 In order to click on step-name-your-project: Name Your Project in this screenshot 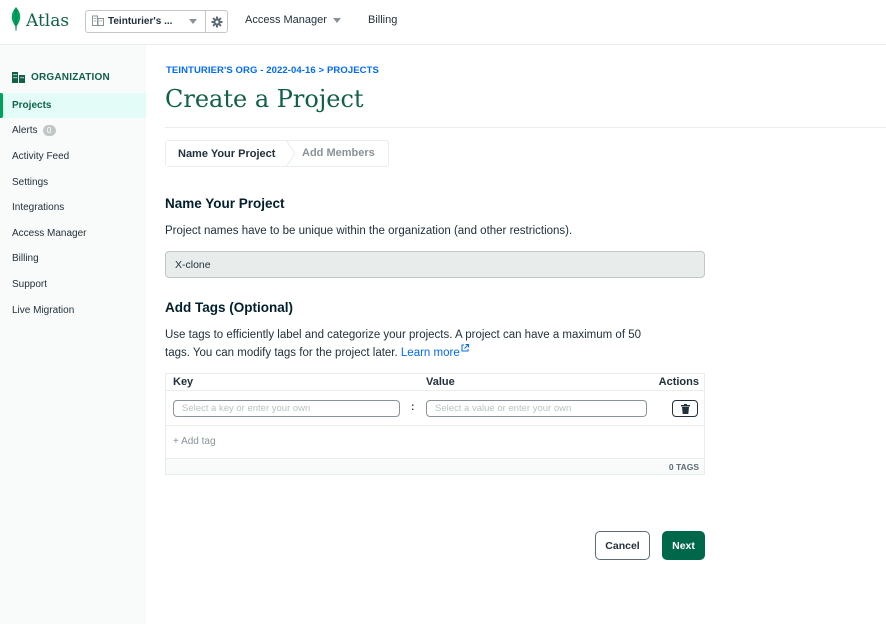, I will do `click(227, 153)`.